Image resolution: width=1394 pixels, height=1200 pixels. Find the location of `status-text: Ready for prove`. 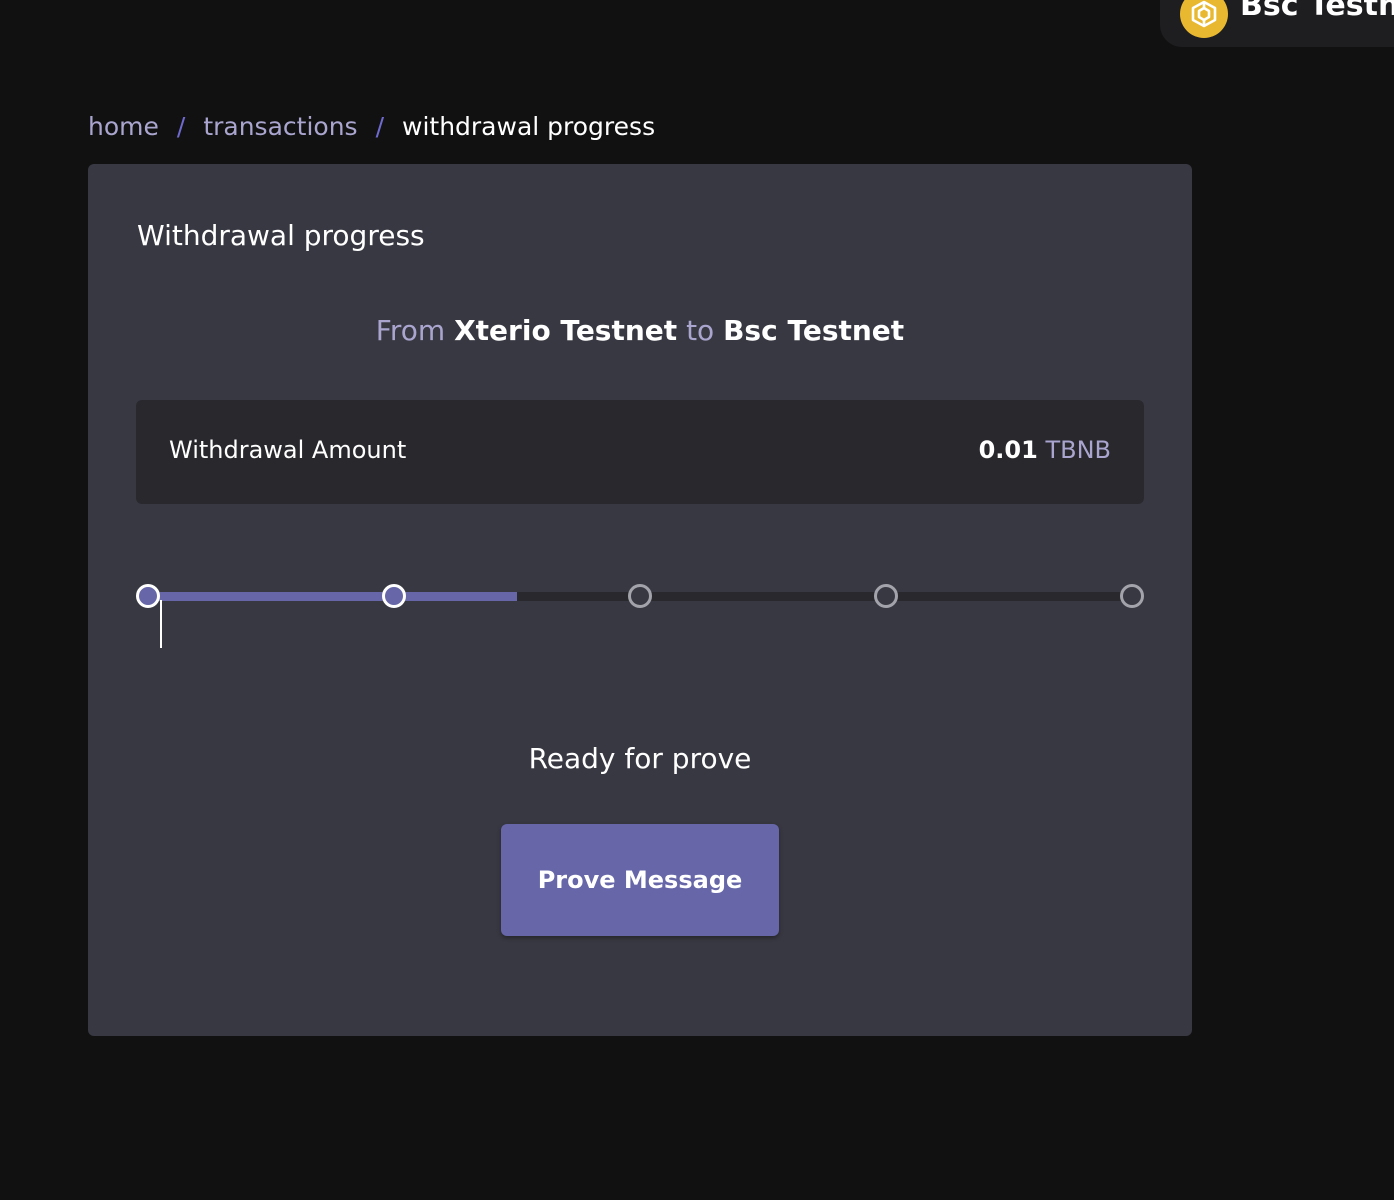

status-text: Ready for prove is located at coordinates (640, 758).